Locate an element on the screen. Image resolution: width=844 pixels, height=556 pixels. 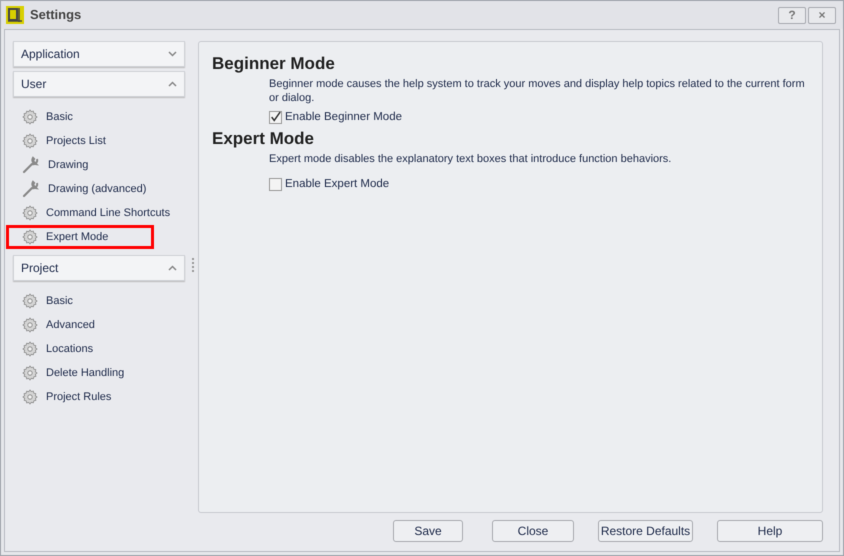
sidebar-item: Projects List is located at coordinates (96, 141).